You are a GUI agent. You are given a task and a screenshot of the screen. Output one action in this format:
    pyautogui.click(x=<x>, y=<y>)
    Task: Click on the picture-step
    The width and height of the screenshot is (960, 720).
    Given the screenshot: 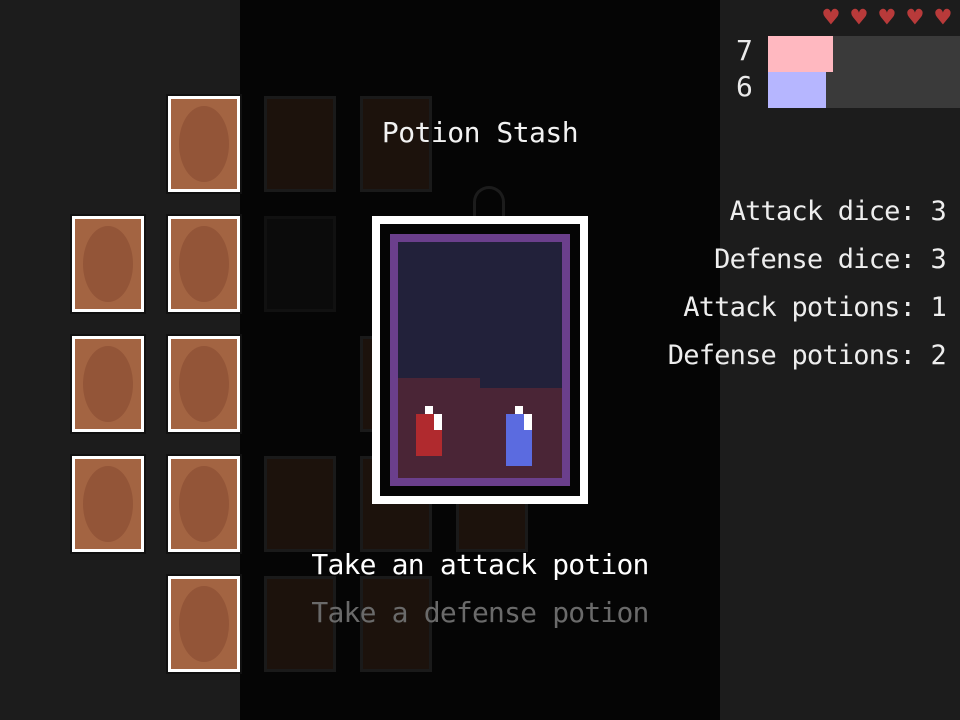 What is the action you would take?
    pyautogui.click(x=521, y=383)
    